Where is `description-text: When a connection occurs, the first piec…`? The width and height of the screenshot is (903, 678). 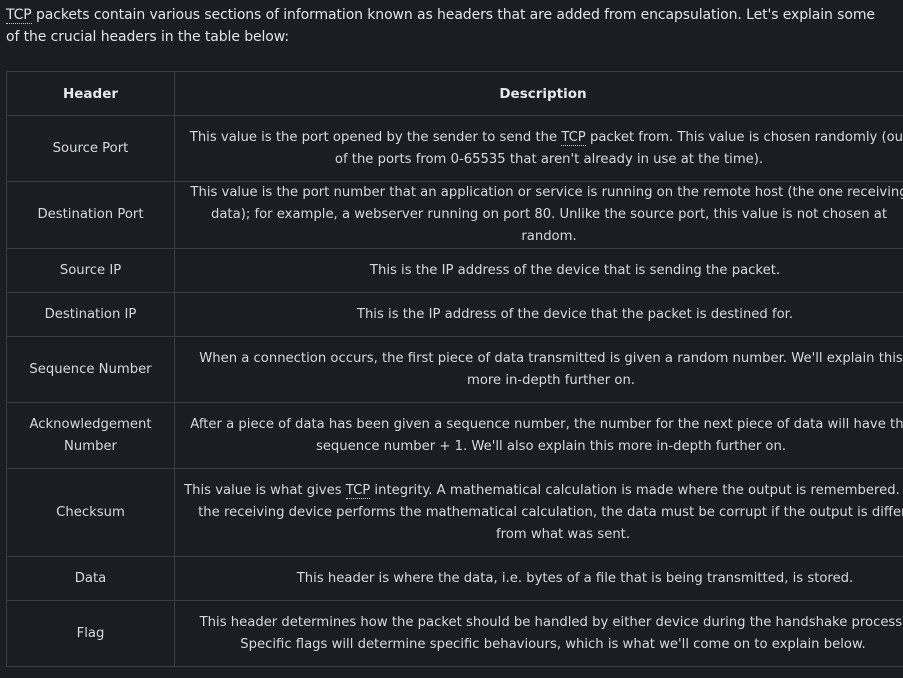 description-text: When a connection occurs, the first piec… is located at coordinates (551, 369).